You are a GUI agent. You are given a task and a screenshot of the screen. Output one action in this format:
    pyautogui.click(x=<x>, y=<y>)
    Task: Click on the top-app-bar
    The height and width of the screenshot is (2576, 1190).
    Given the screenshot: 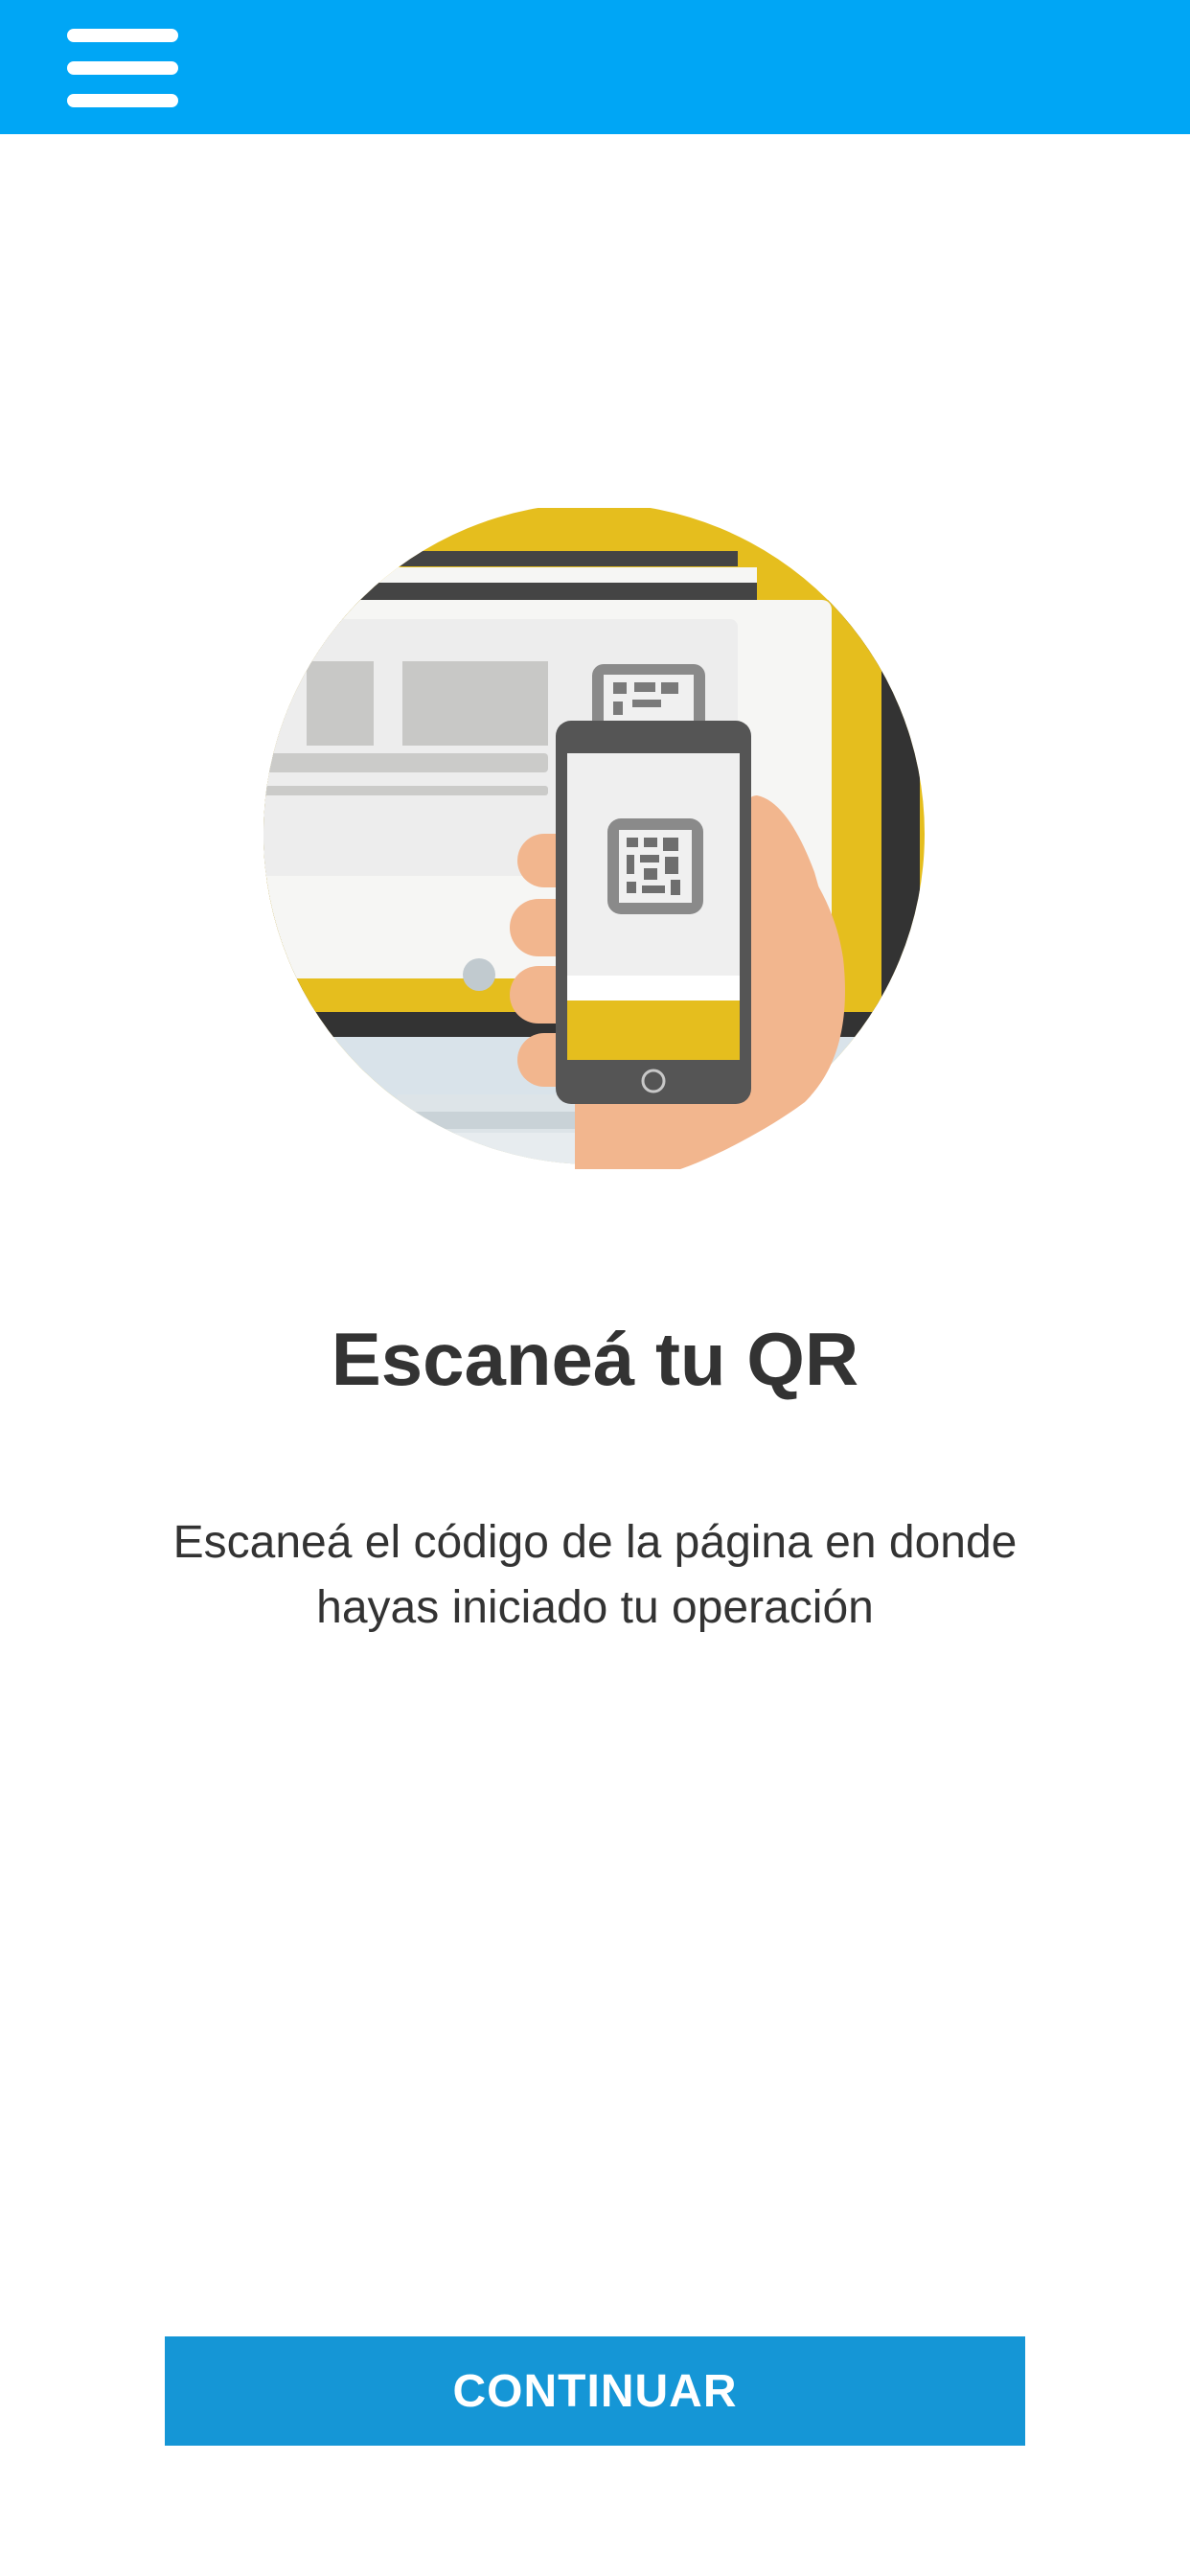 What is the action you would take?
    pyautogui.click(x=595, y=67)
    